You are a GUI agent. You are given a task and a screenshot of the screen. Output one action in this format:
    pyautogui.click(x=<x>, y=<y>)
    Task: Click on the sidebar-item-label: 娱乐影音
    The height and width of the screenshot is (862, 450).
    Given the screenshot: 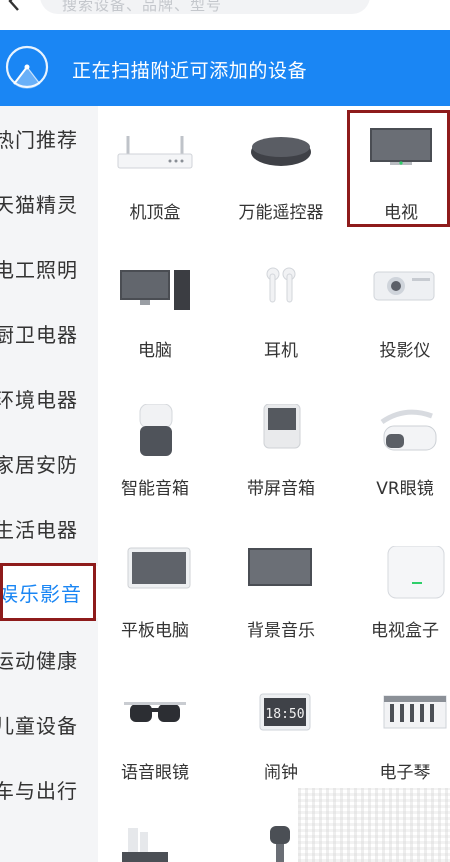 What is the action you would take?
    pyautogui.click(x=41, y=593)
    